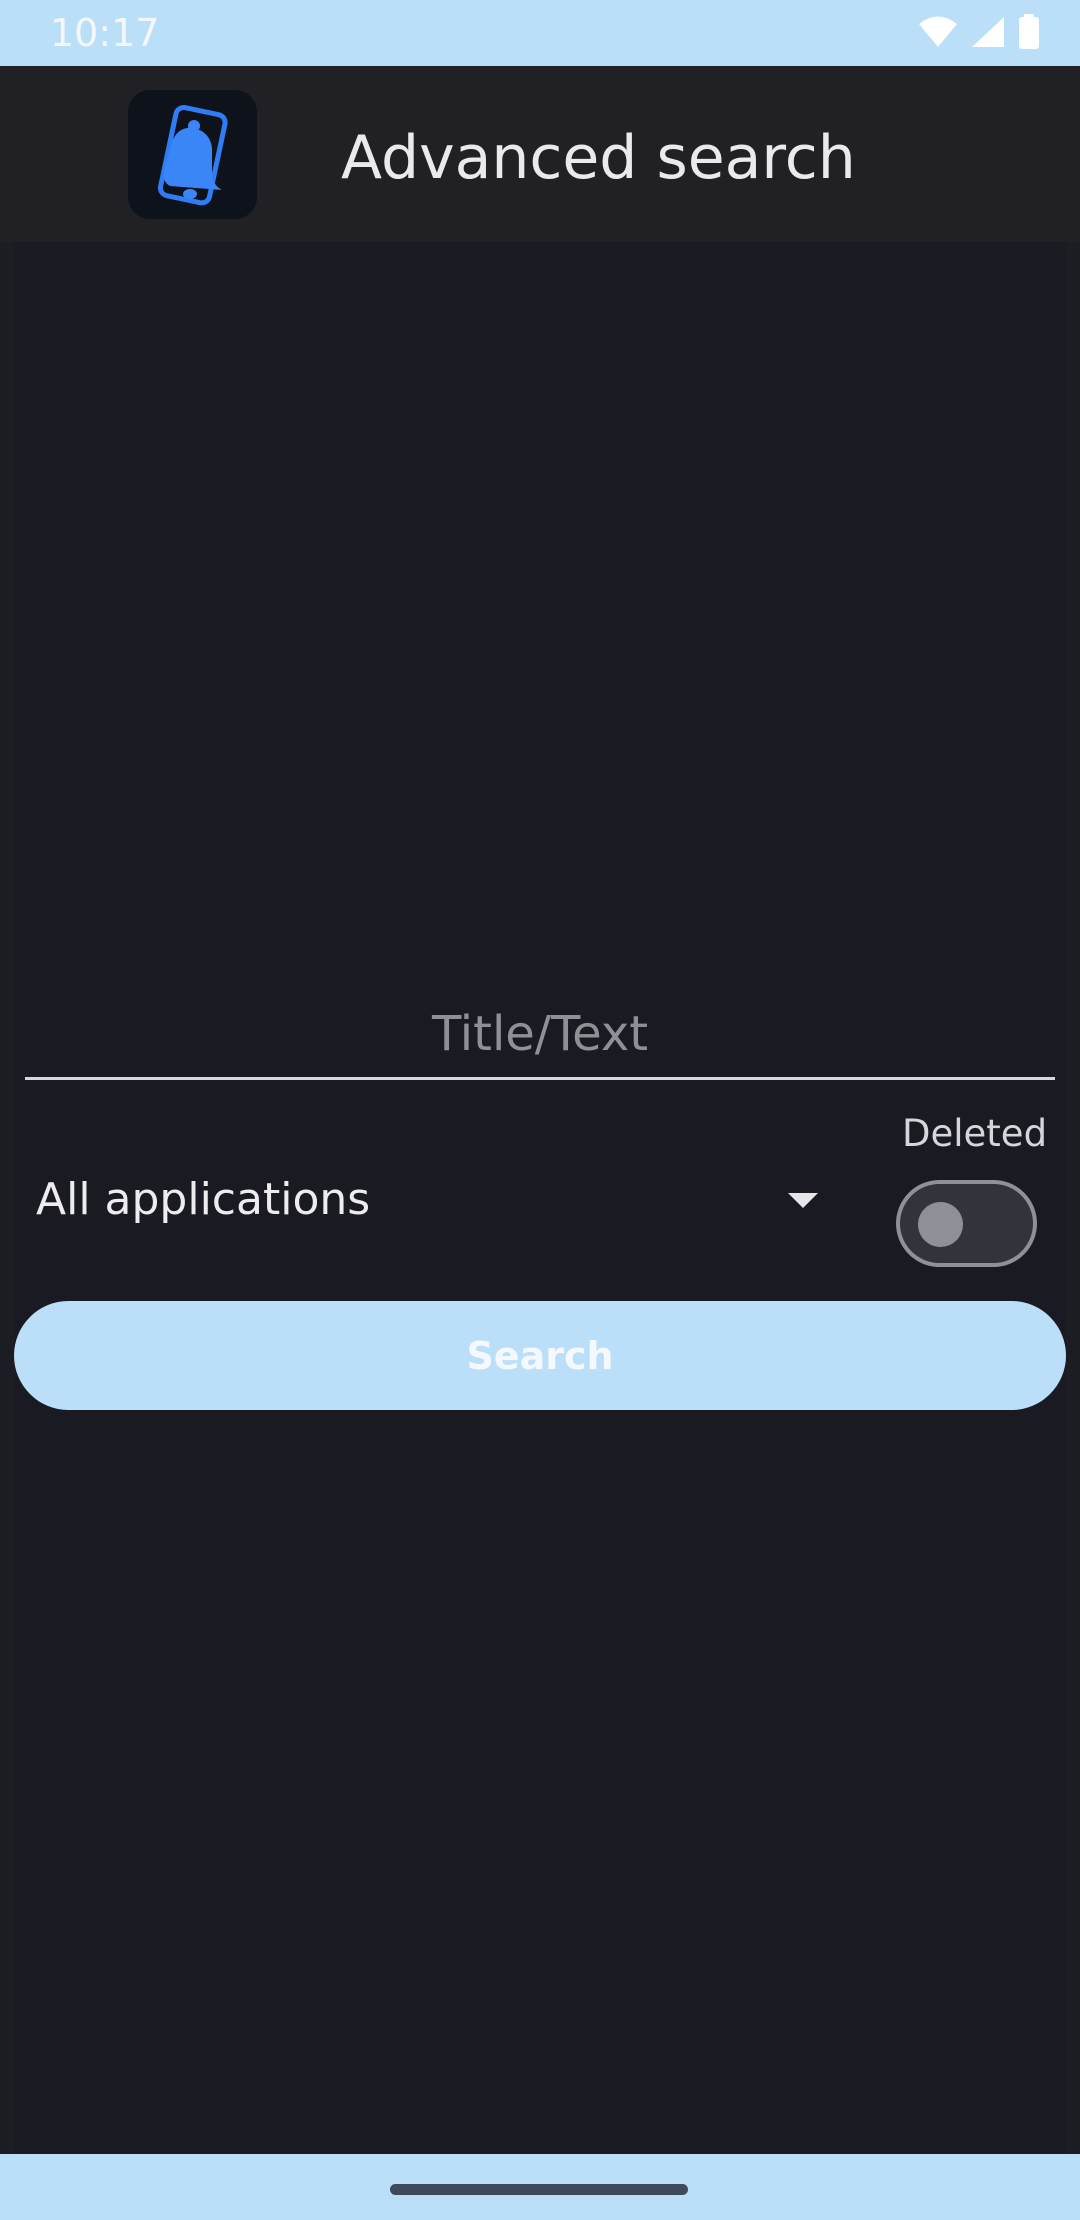 The width and height of the screenshot is (1080, 2220). What do you see at coordinates (975, 1133) in the screenshot?
I see `deleted-label: Deleted` at bounding box center [975, 1133].